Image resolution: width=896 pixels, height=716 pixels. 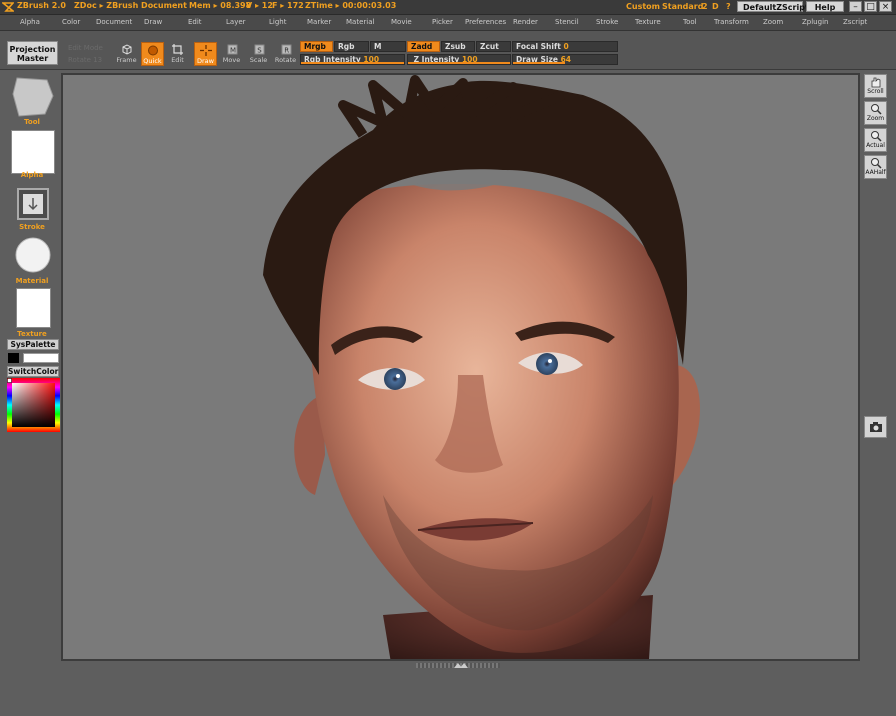 I want to click on scroll-label: Scroll, so click(x=875, y=91).